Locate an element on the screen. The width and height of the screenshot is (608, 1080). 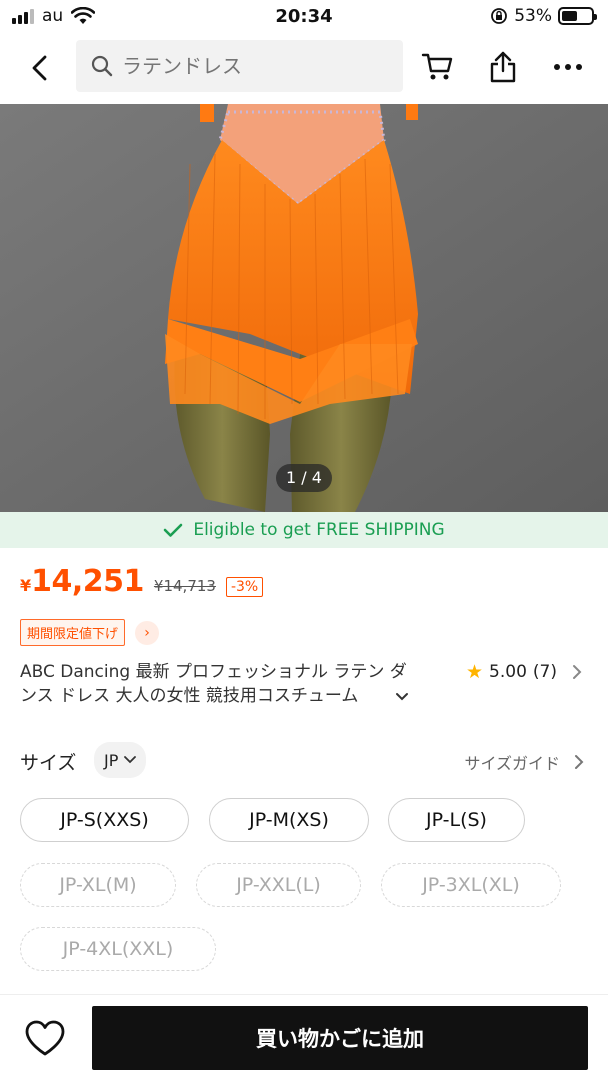
share-button is located at coordinates (503, 67).